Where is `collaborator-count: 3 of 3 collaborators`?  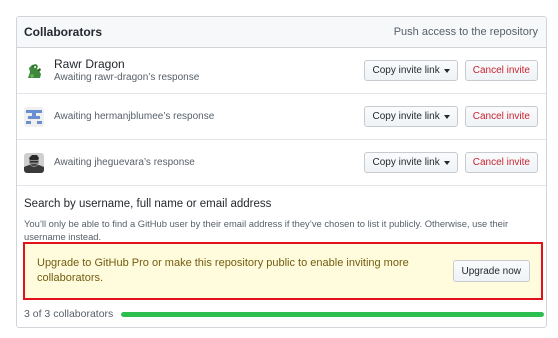
collaborator-count: 3 of 3 collaborators is located at coordinates (69, 314).